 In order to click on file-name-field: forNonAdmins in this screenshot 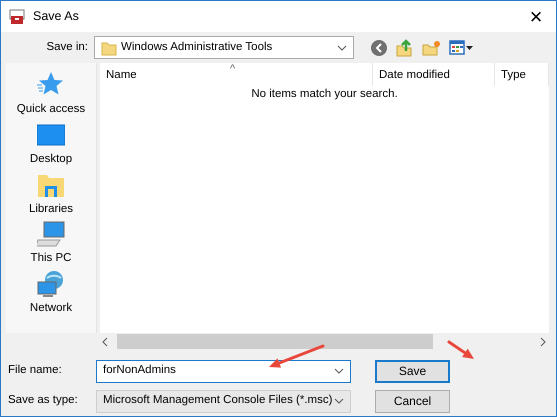, I will do `click(223, 371)`.